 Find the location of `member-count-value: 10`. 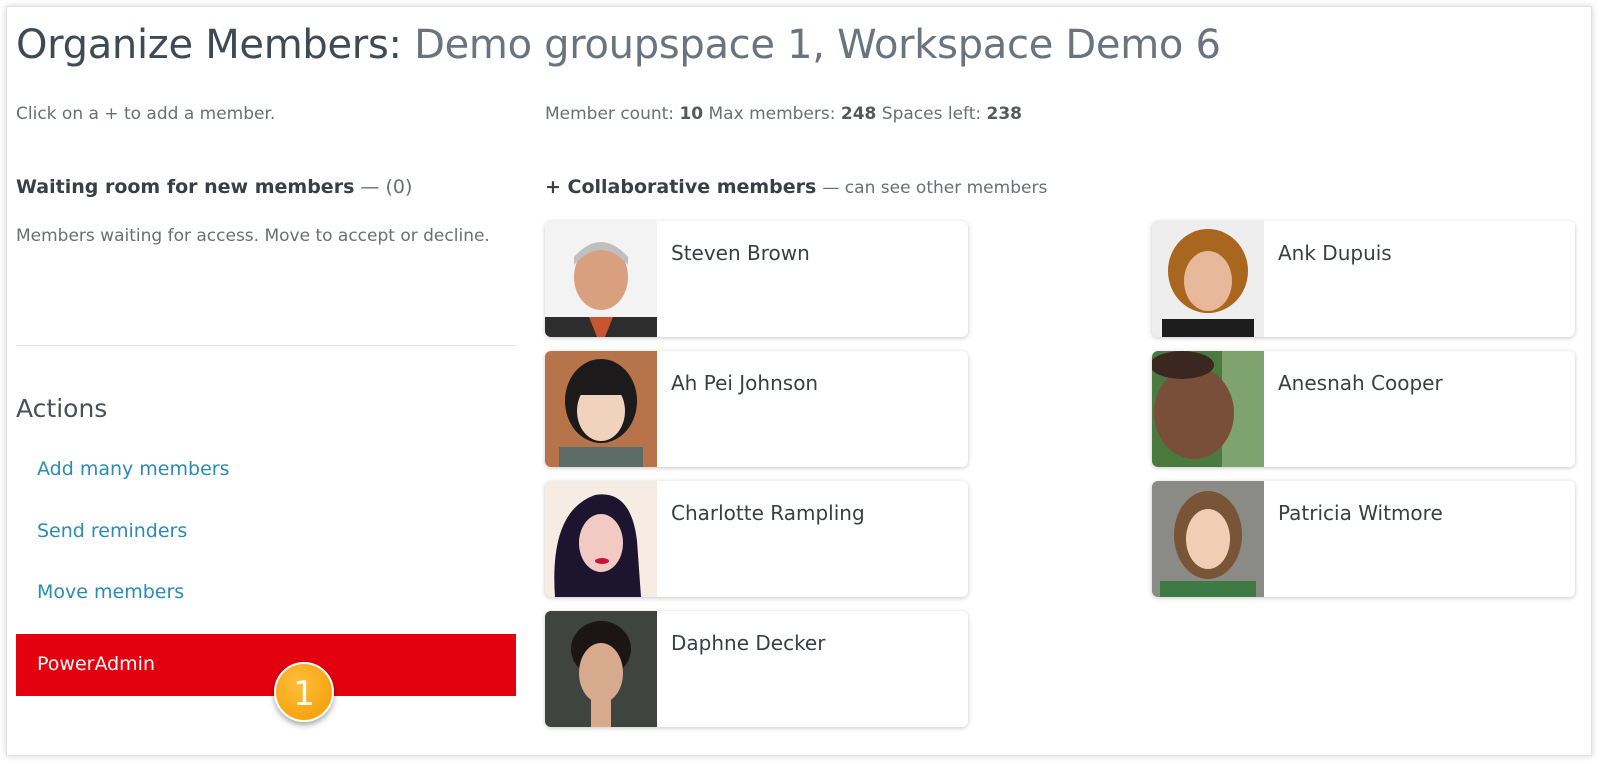

member-count-value: 10 is located at coordinates (691, 114).